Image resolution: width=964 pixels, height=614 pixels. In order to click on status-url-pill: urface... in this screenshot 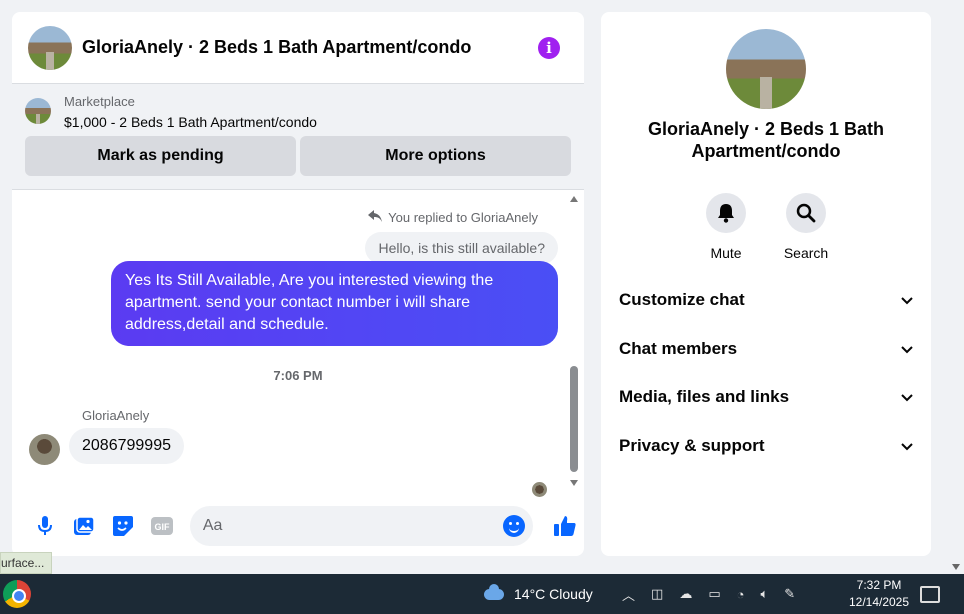, I will do `click(26, 563)`.